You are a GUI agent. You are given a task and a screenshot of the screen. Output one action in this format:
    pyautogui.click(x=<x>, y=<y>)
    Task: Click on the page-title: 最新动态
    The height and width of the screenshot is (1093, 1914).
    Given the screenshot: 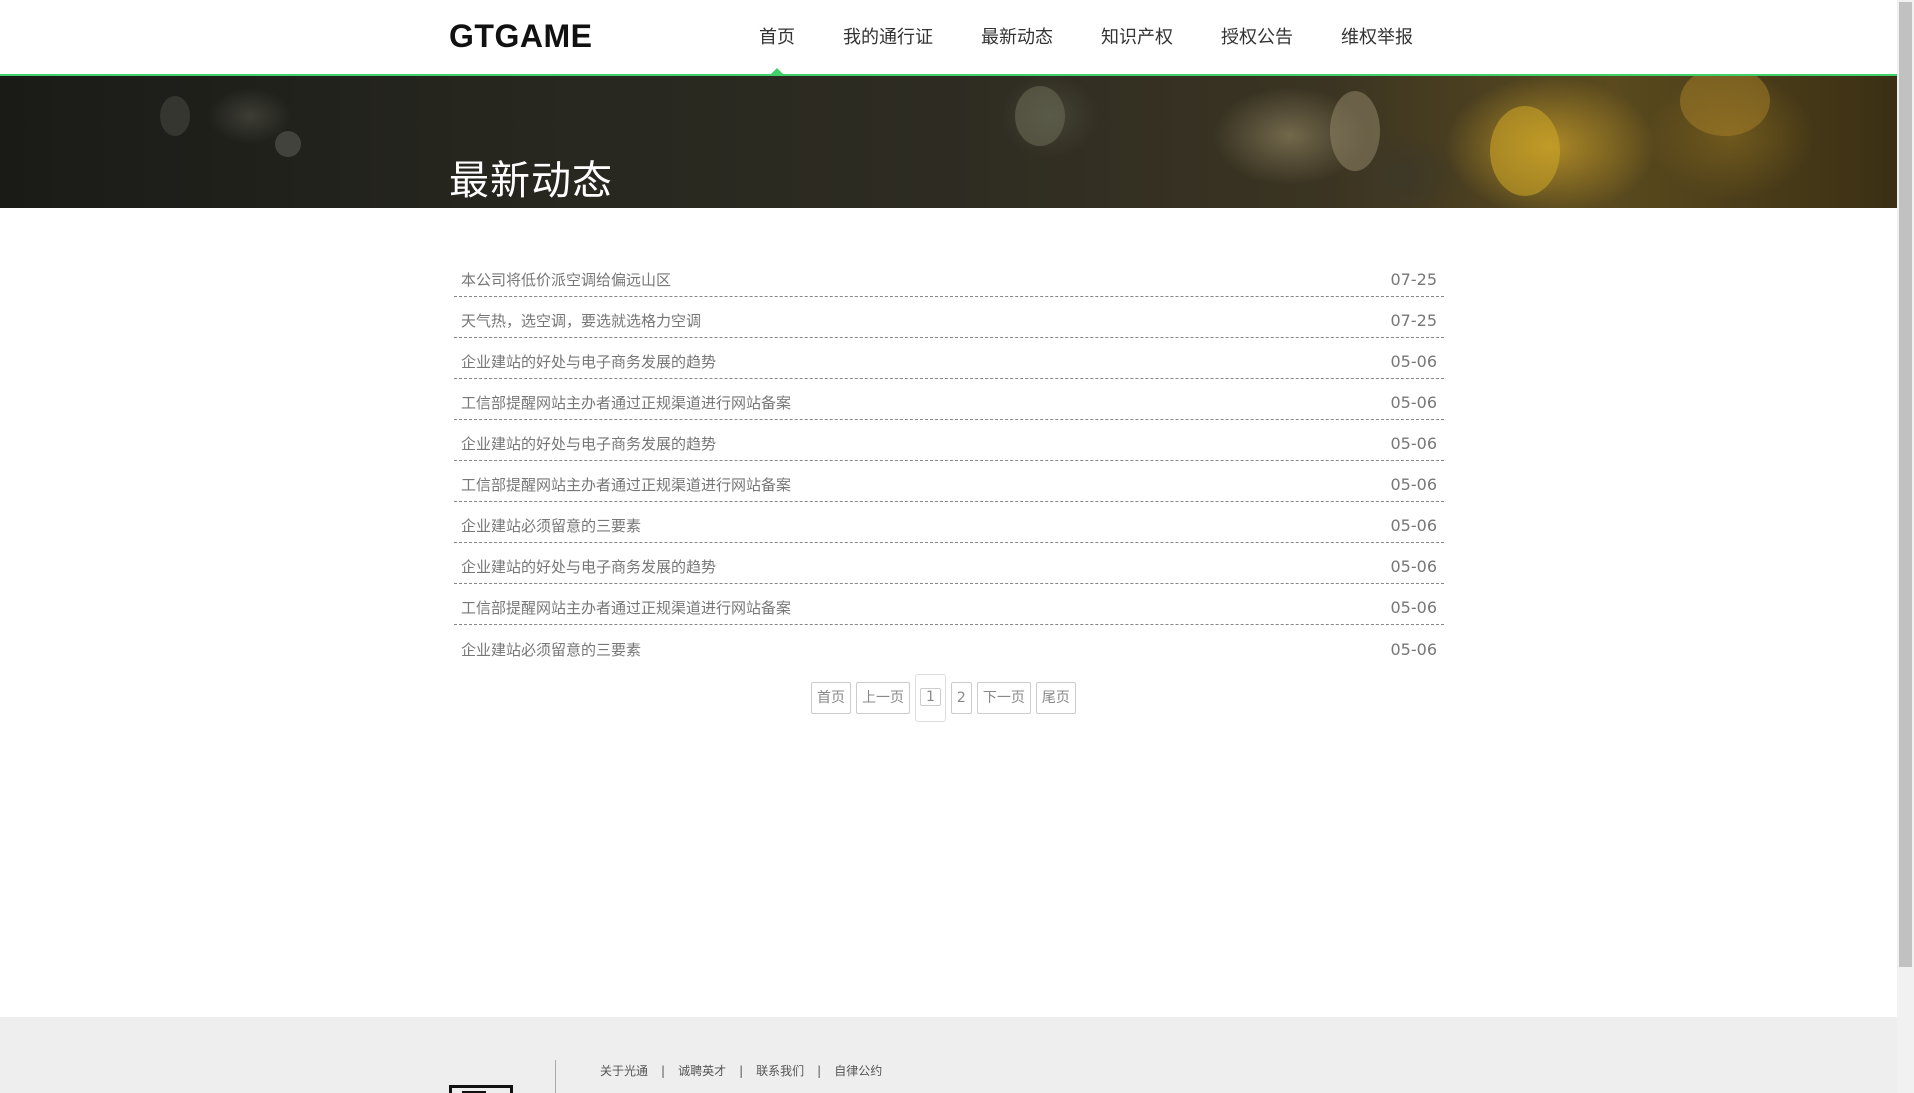 What is the action you would take?
    pyautogui.click(x=531, y=181)
    